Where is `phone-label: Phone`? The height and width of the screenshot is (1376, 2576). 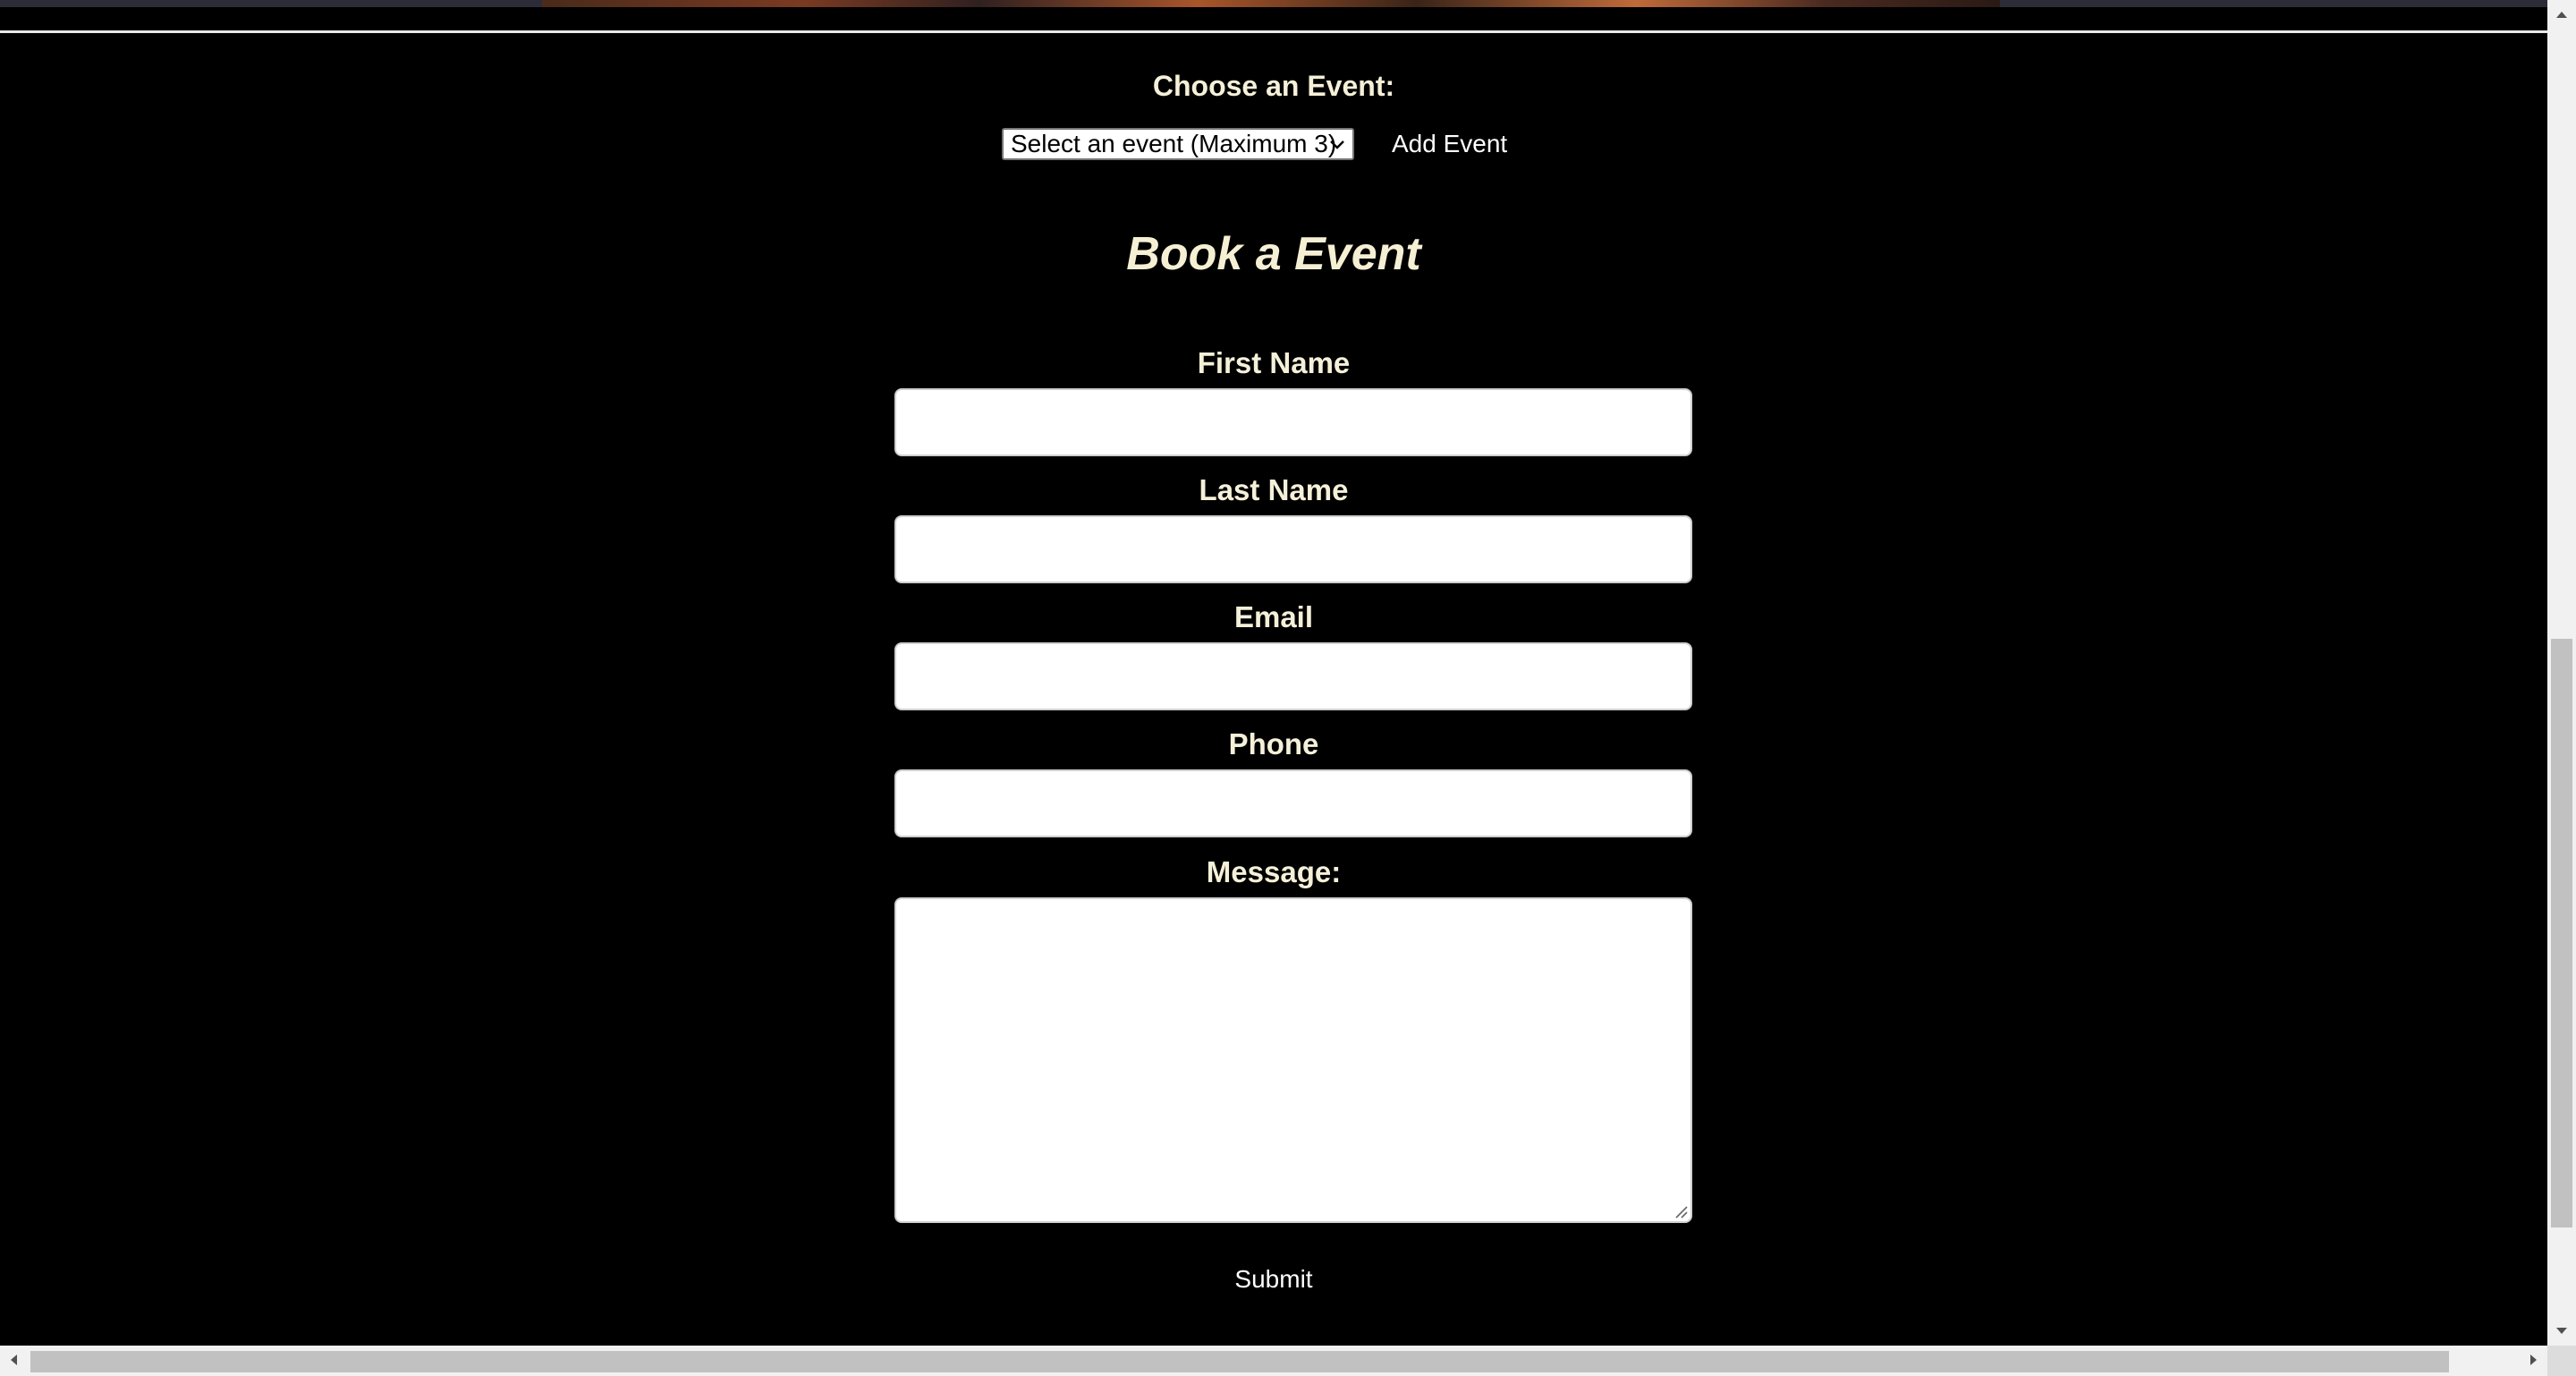 phone-label: Phone is located at coordinates (1273, 744).